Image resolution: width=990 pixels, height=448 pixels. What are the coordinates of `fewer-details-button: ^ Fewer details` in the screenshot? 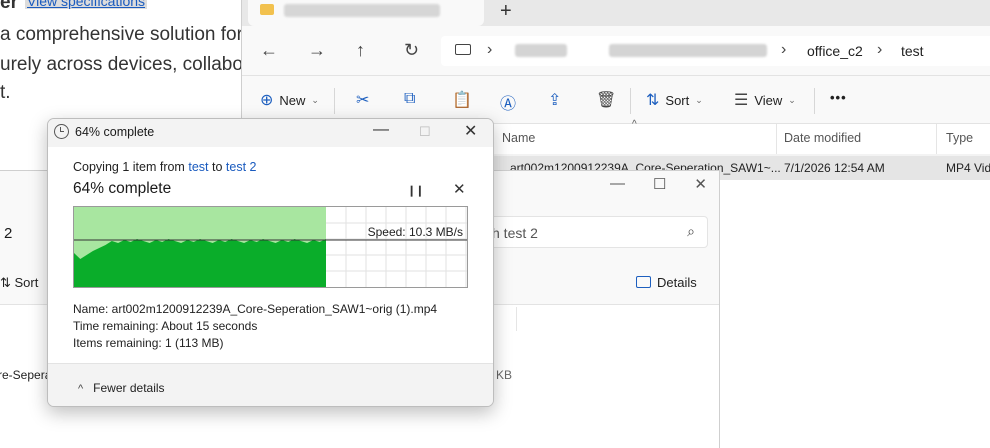 It's located at (121, 388).